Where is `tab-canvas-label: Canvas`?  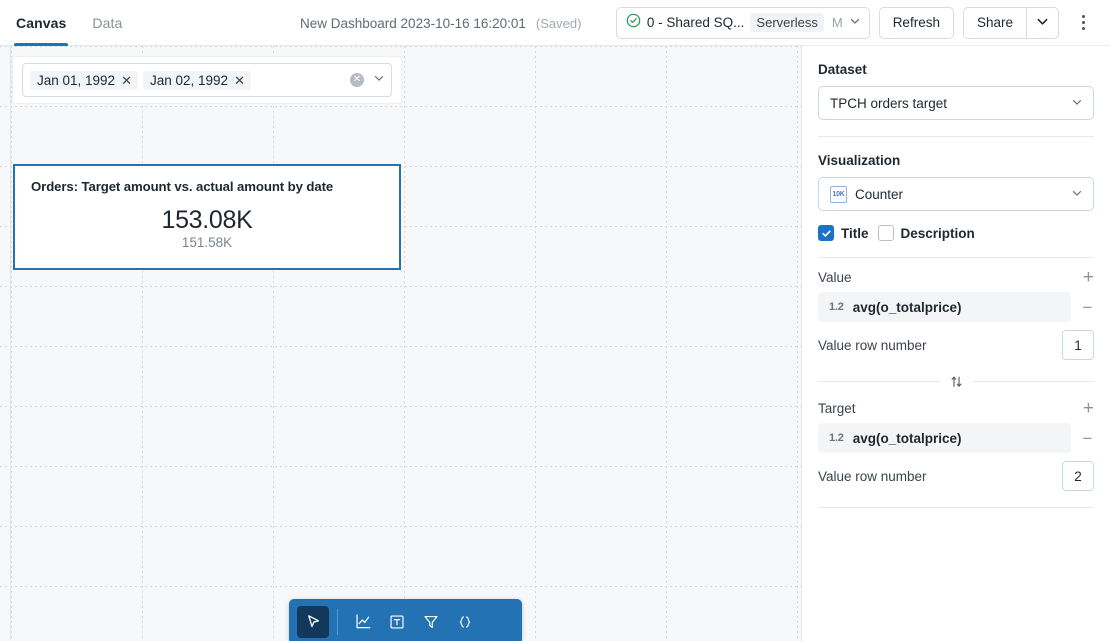
tab-canvas-label: Canvas is located at coordinates (41, 22).